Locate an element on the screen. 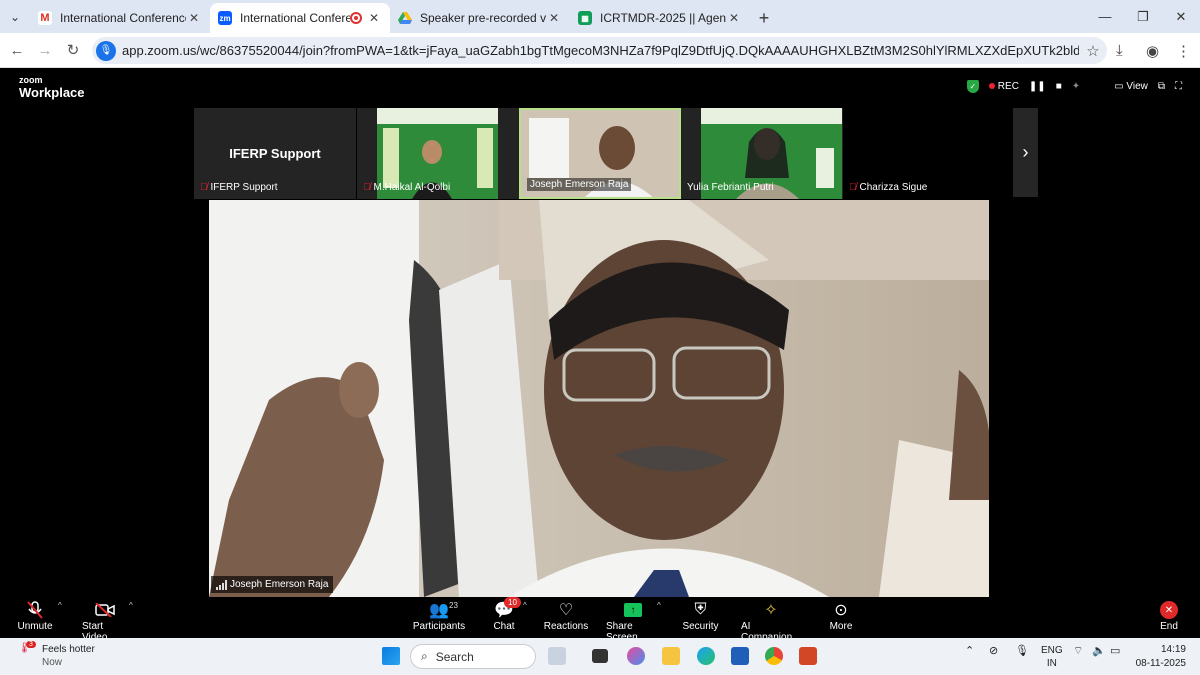 The image size is (1200, 675). participants-icon: 👥 23 is located at coordinates (443, 610).